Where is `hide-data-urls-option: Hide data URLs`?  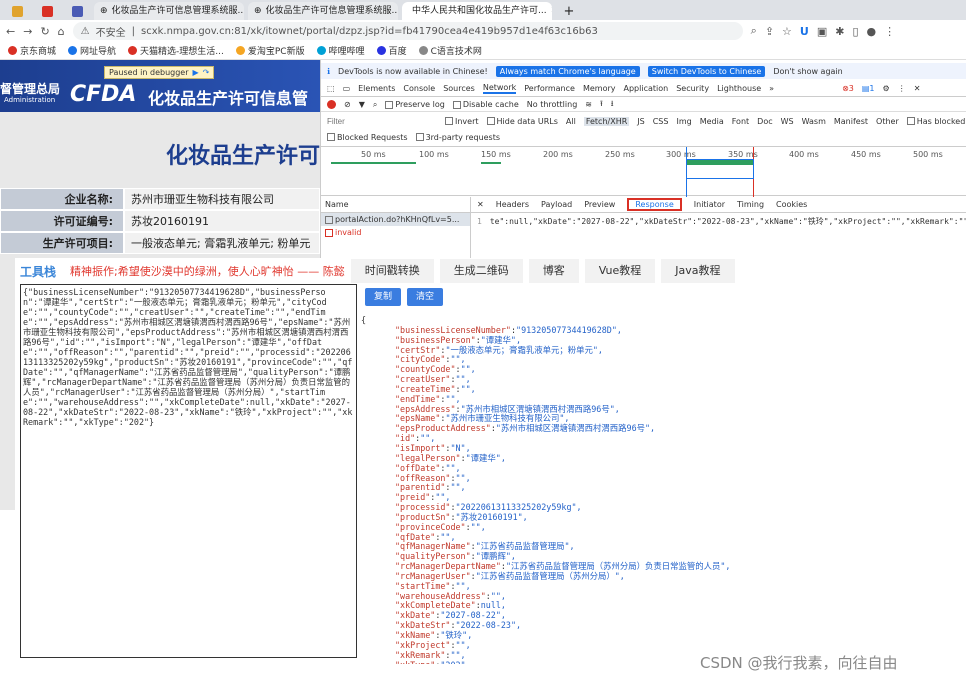
hide-data-urls-option: Hide data URLs is located at coordinates (522, 121).